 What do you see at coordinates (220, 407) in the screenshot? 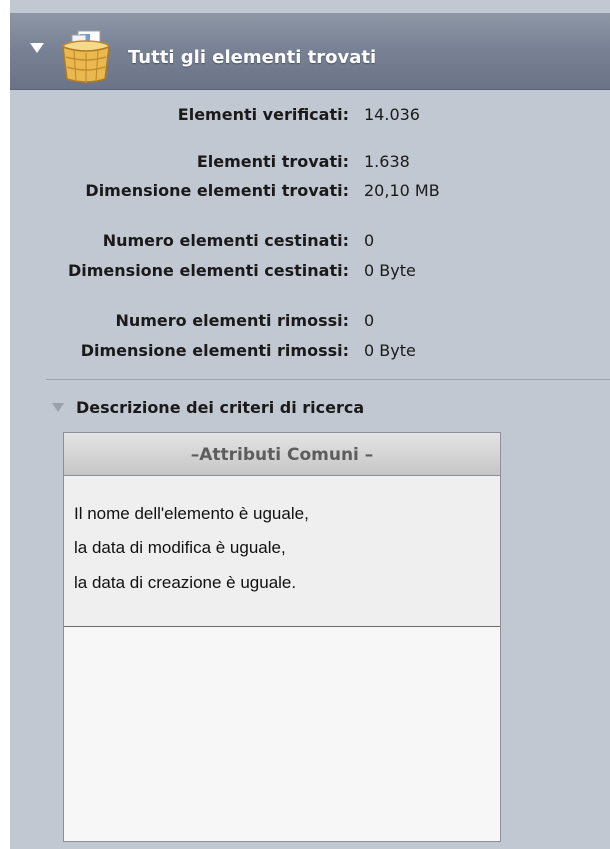
I see `criteria-section-title: Descrizione dei criteri di ricerca` at bounding box center [220, 407].